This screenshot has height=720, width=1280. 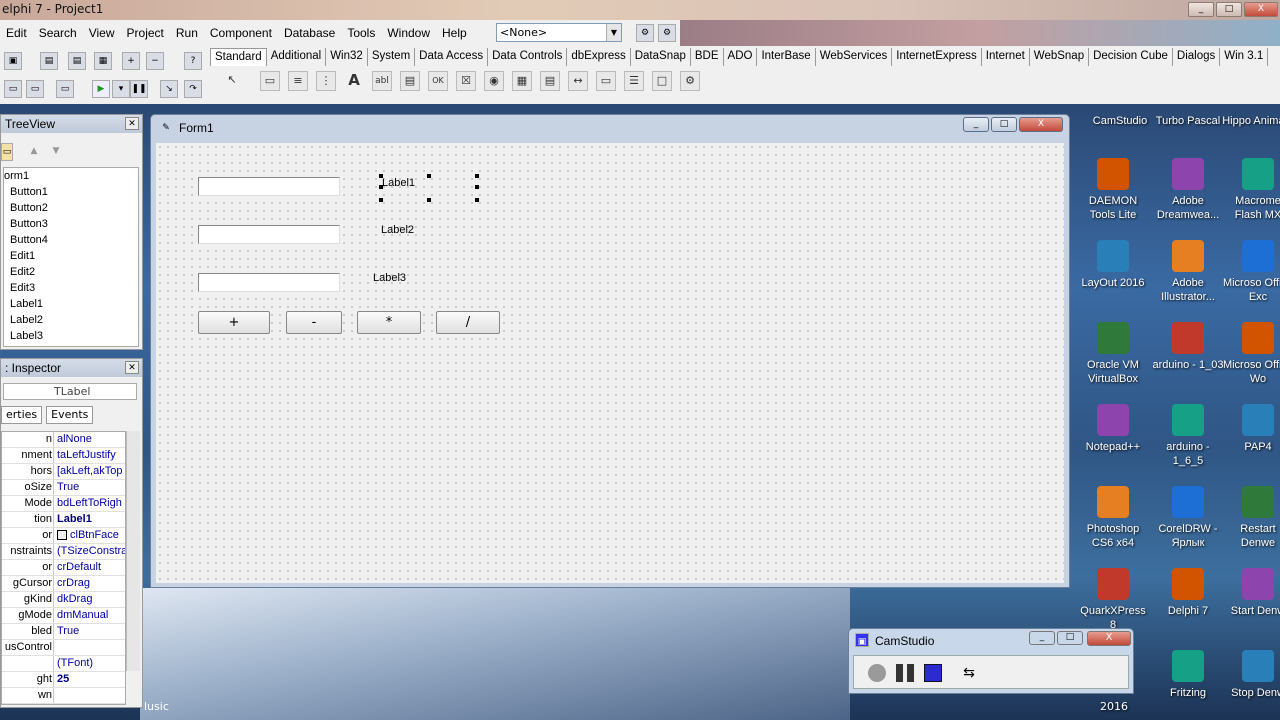 What do you see at coordinates (145, 33) in the screenshot?
I see `menu-project: Project` at bounding box center [145, 33].